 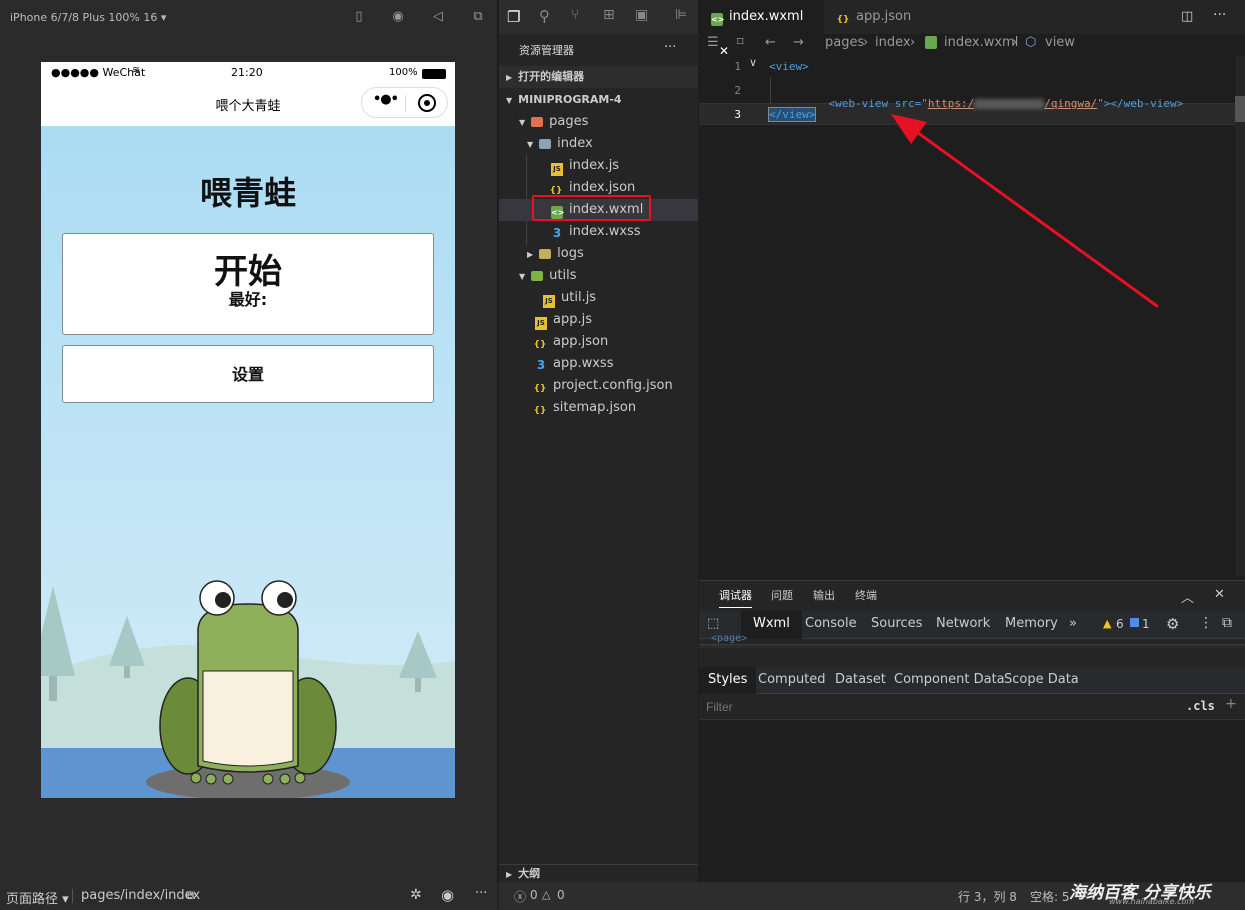 What do you see at coordinates (728, 680) in the screenshot?
I see `tab-styles: Styles` at bounding box center [728, 680].